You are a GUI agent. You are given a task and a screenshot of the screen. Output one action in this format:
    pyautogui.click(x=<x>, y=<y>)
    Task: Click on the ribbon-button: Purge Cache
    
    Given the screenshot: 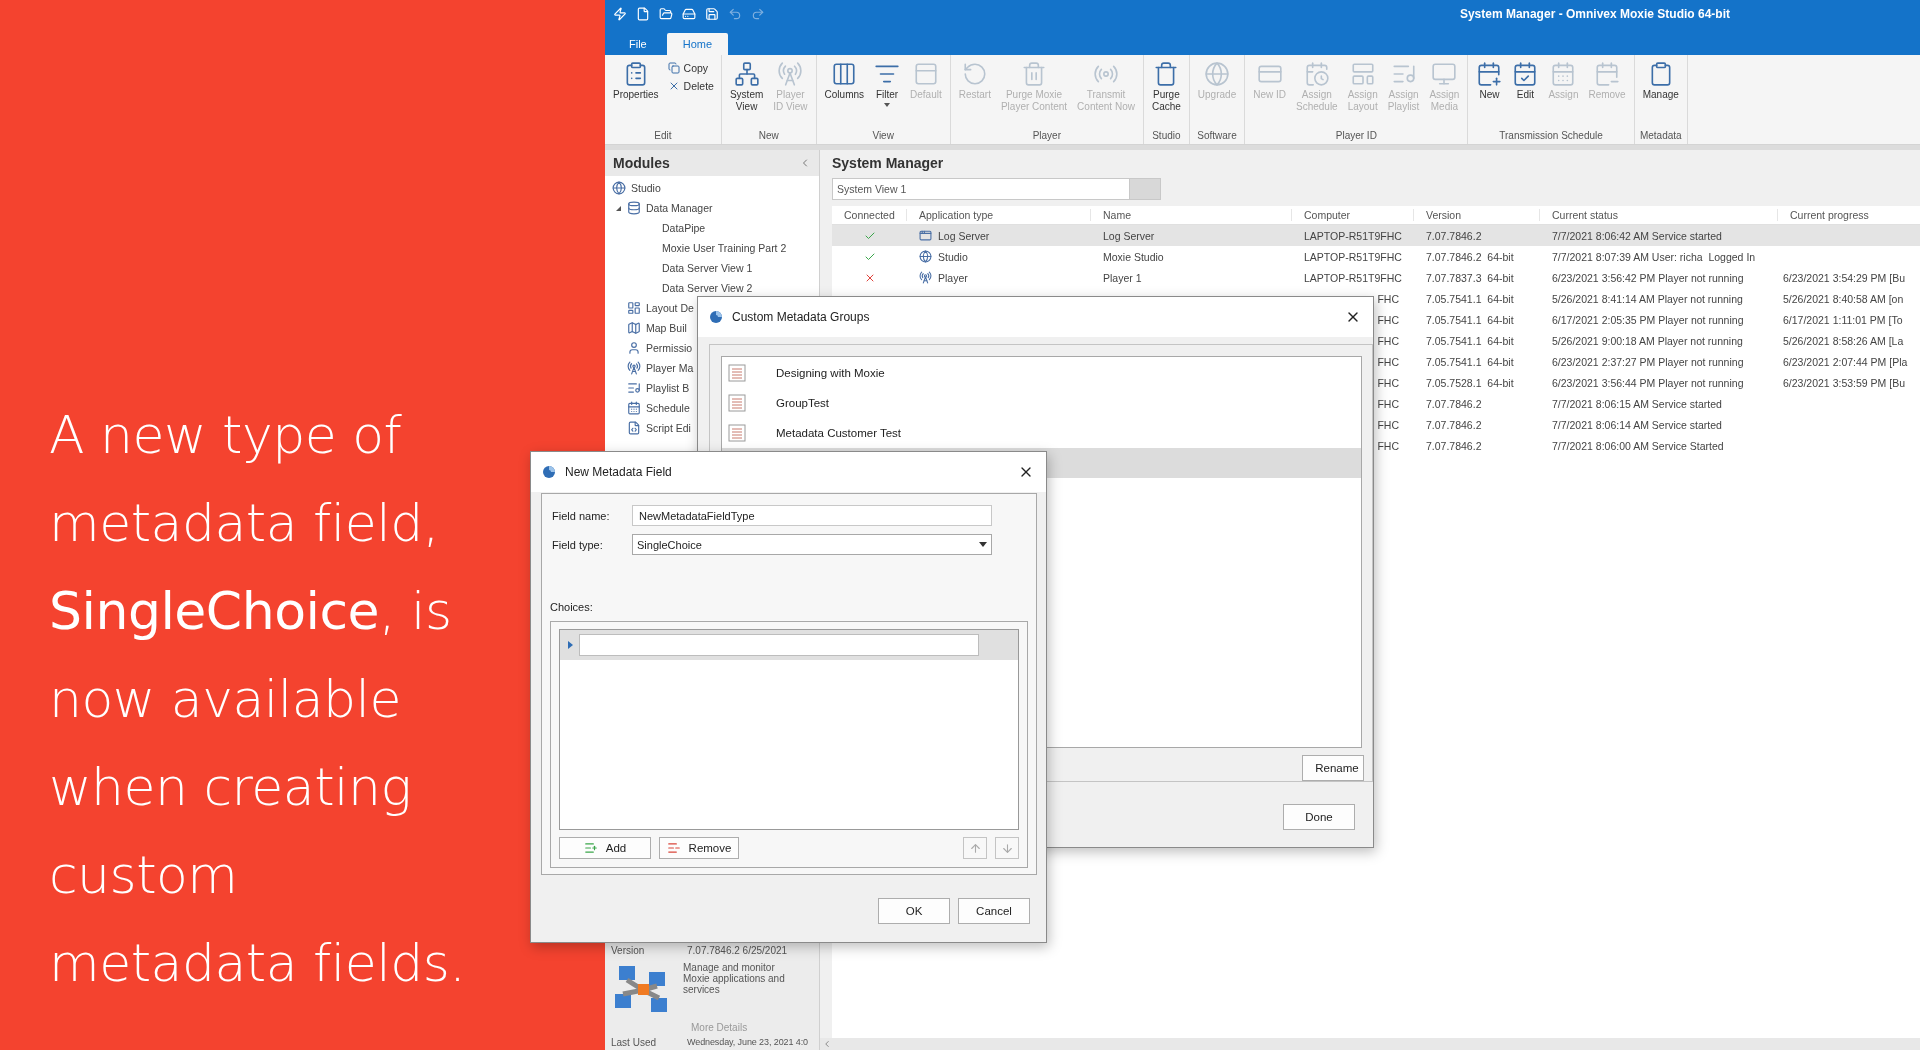 What is the action you would take?
    pyautogui.click(x=1166, y=94)
    